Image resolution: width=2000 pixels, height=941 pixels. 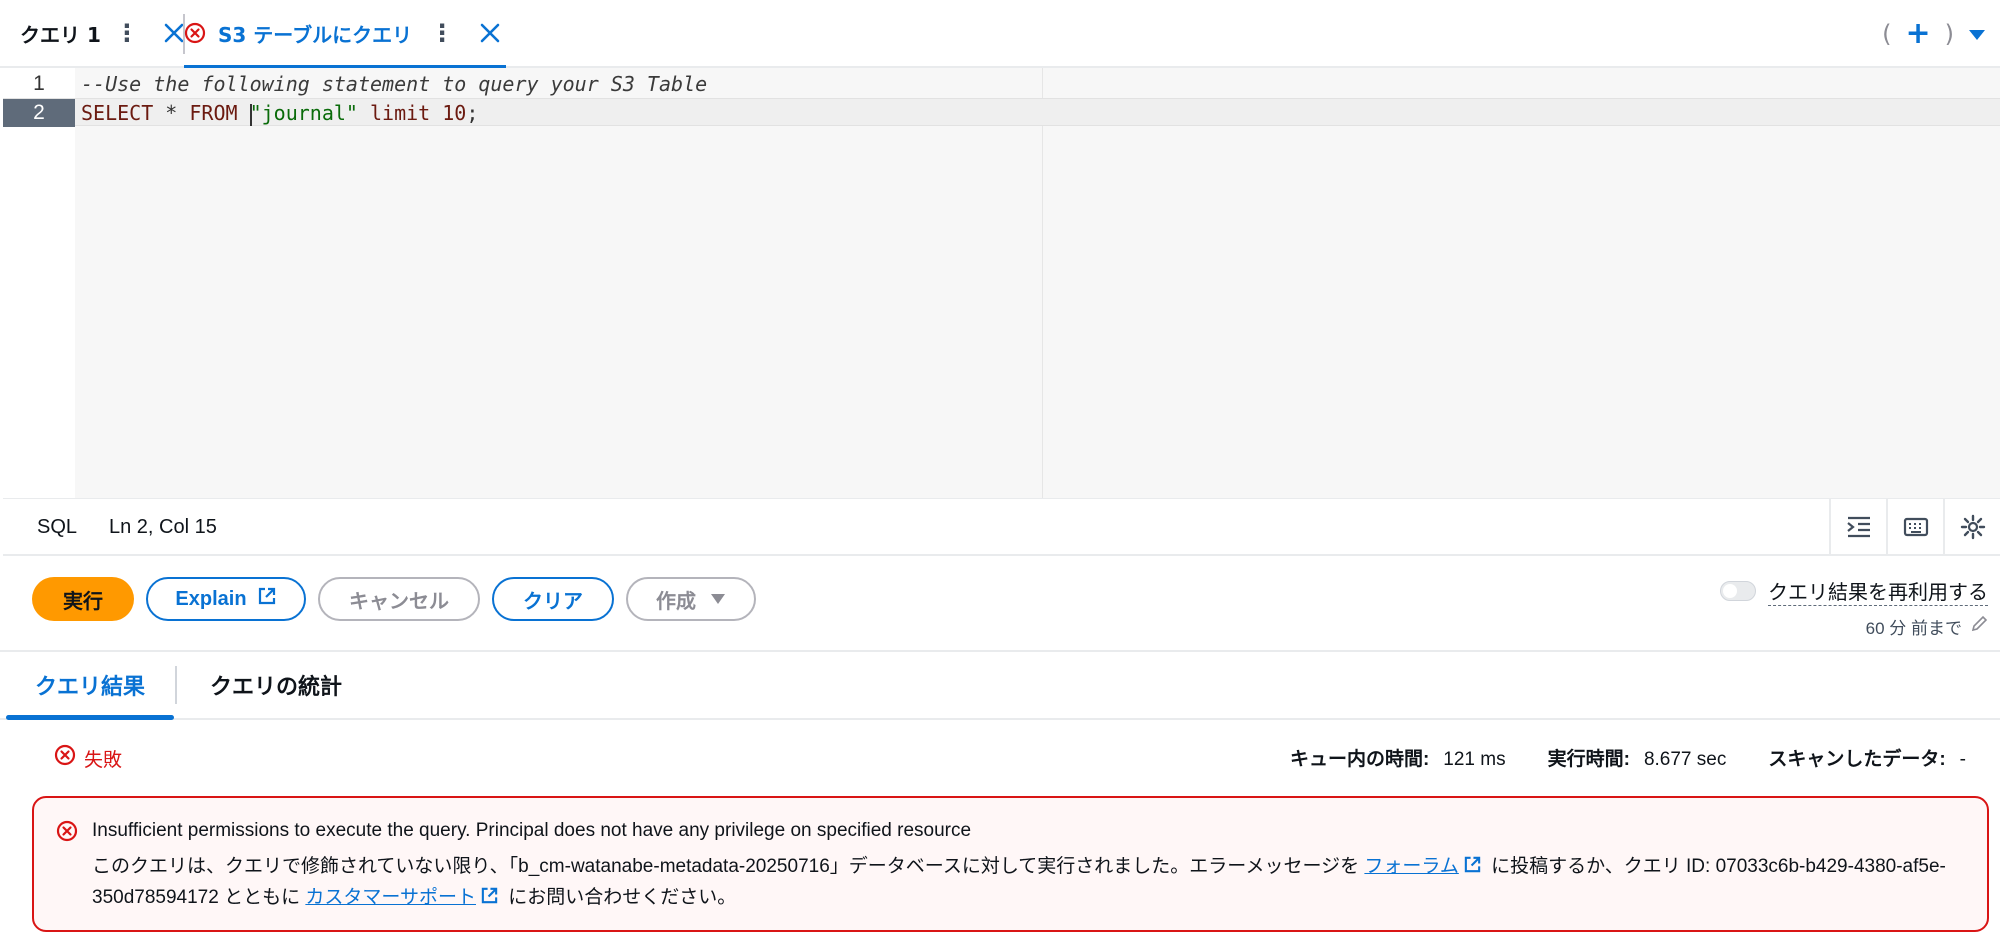 I want to click on create-label: 作成, so click(x=676, y=601).